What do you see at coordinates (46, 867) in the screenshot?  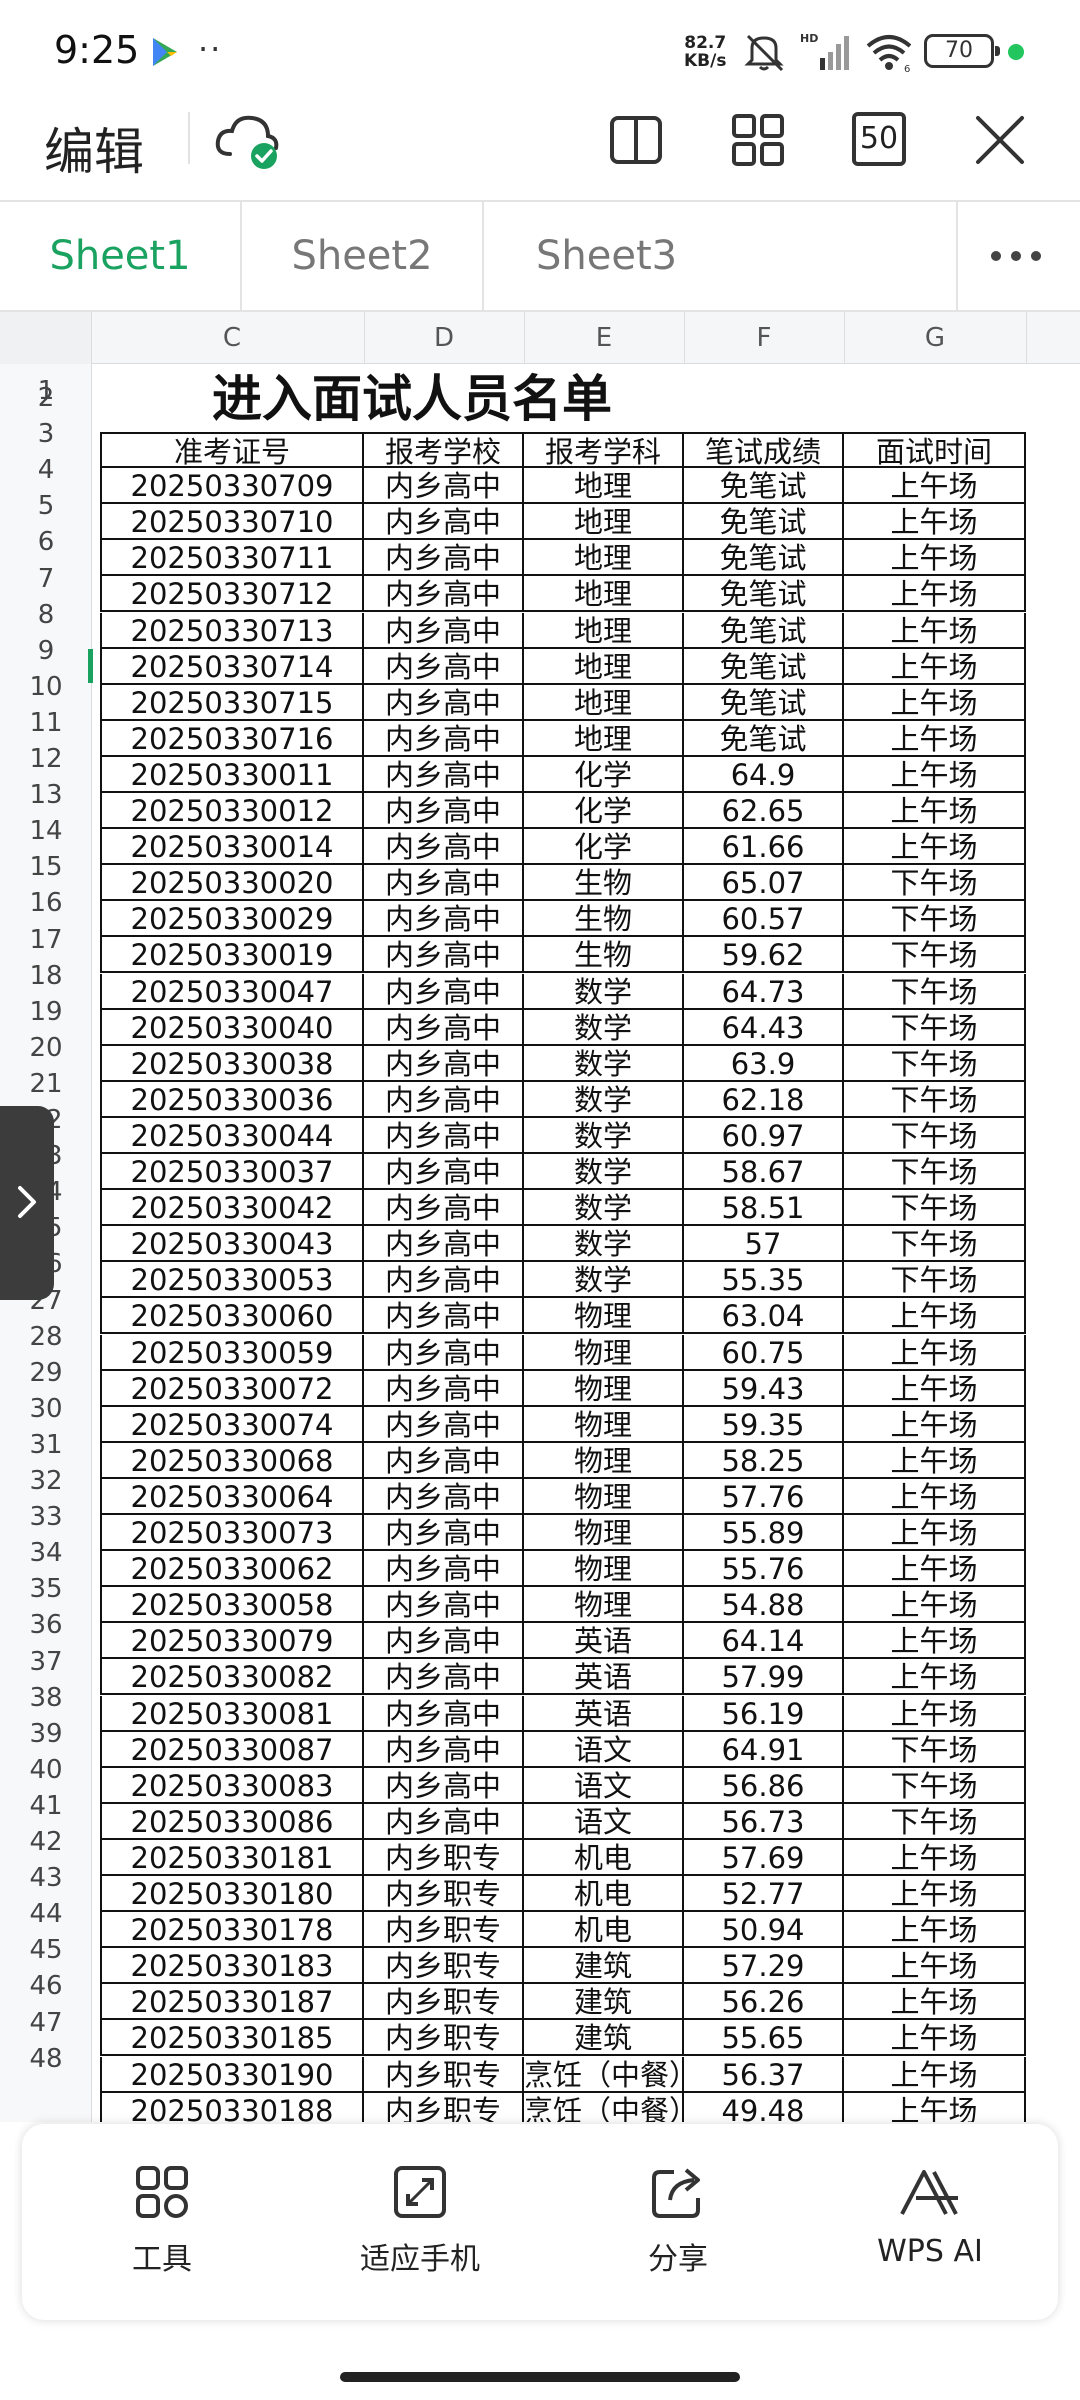 I see `row-header: 15` at bounding box center [46, 867].